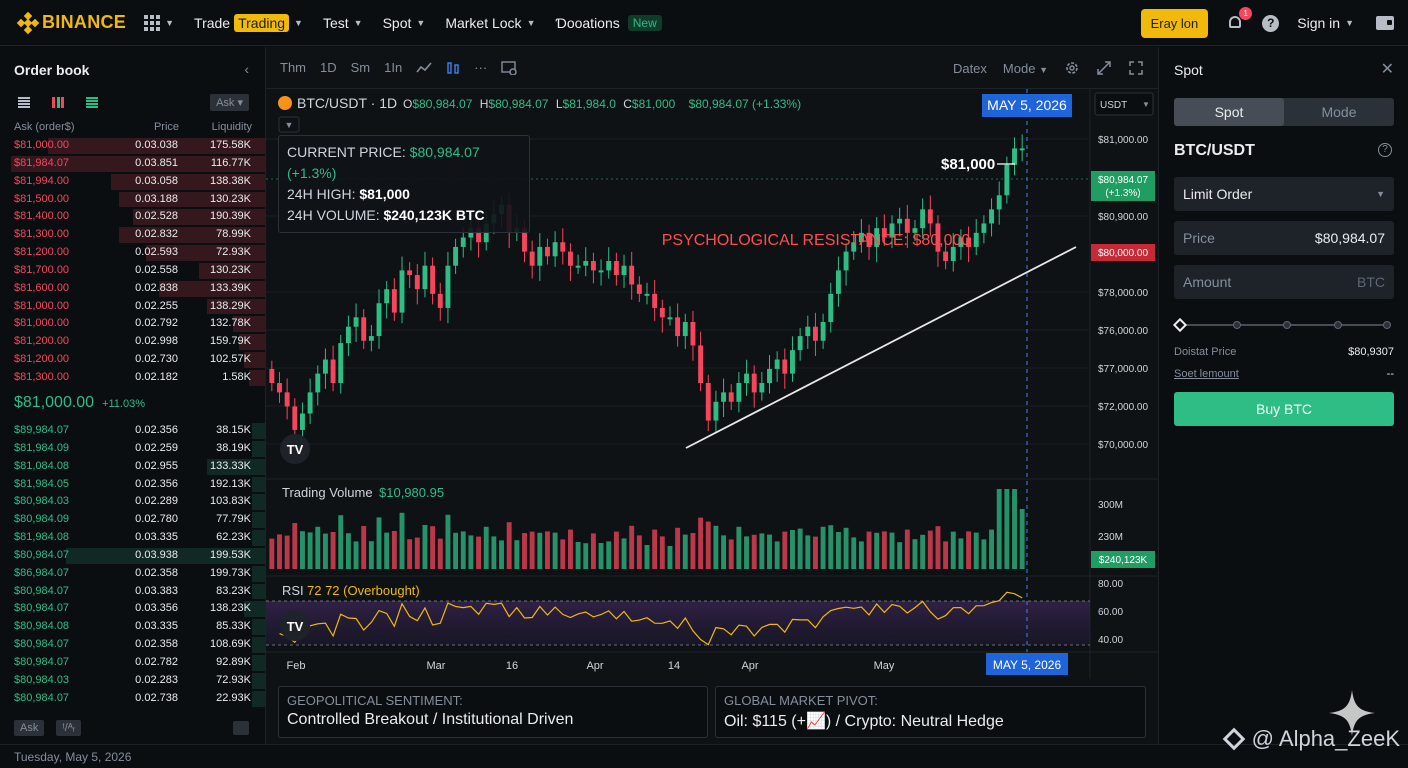  Describe the element at coordinates (233, 519) in the screenshot. I see `row-liquidity: 77.79K` at that location.